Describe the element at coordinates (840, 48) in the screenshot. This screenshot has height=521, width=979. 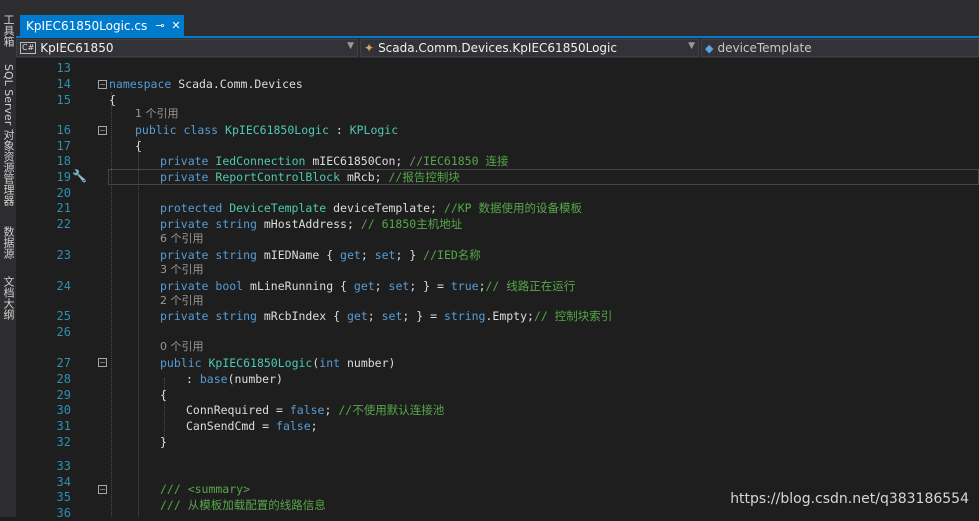
I see `member-dropdown: ◆ deviceTemplate` at that location.